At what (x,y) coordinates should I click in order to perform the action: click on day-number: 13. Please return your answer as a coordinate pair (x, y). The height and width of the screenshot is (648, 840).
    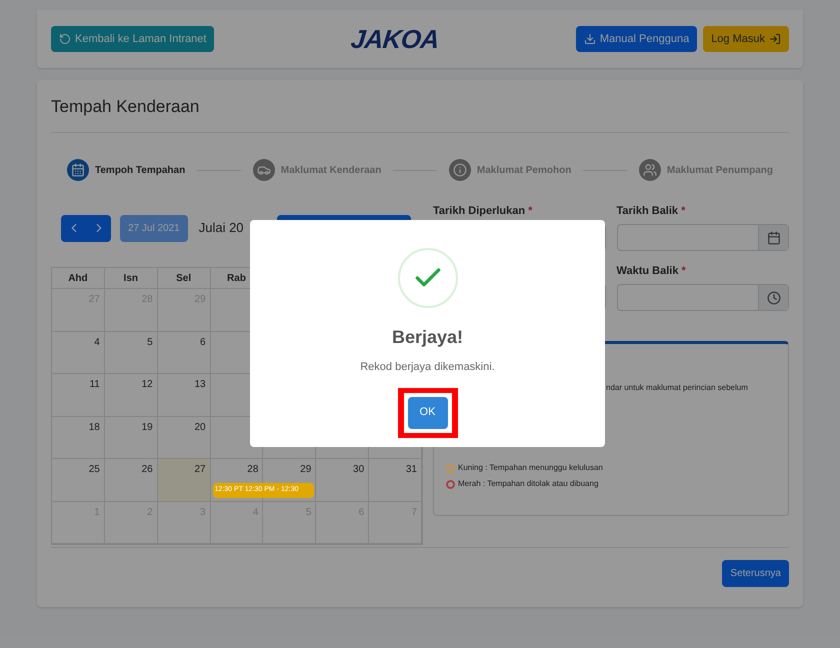
    Looking at the image, I should click on (200, 384).